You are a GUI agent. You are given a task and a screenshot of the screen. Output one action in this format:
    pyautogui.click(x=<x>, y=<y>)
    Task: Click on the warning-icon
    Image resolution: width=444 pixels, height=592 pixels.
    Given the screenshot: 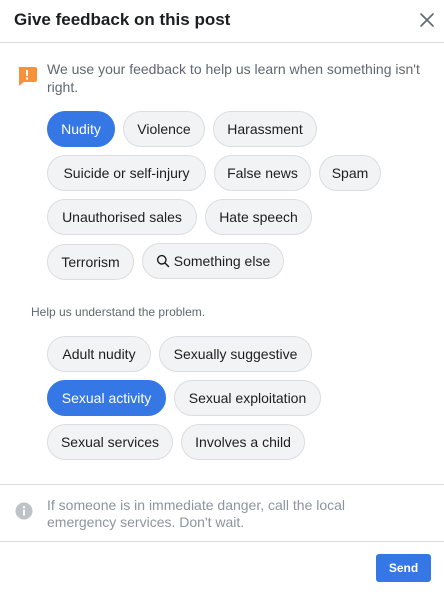 What is the action you would take?
    pyautogui.click(x=27, y=76)
    